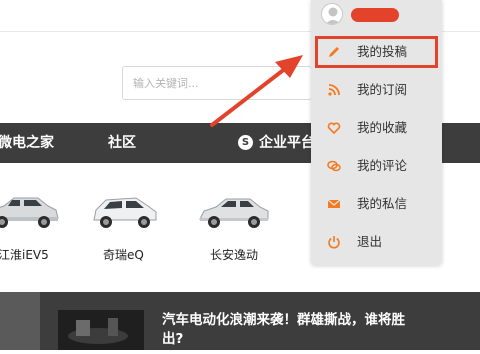  I want to click on menu-item-label: 我的收藏, so click(382, 127).